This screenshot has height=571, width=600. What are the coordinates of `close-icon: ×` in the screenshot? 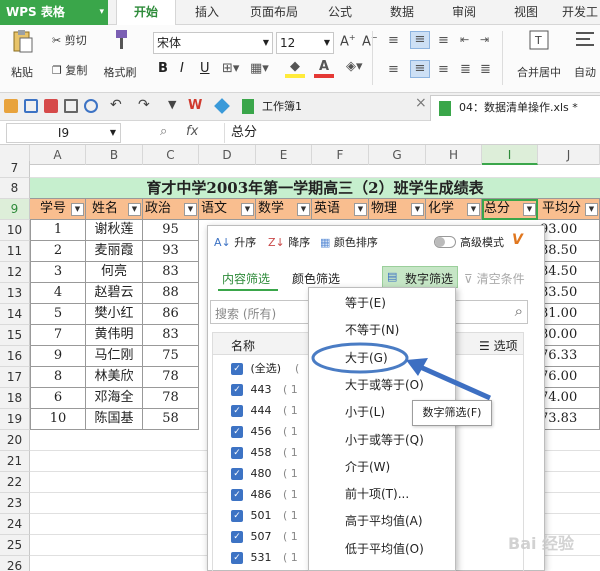 It's located at (421, 103).